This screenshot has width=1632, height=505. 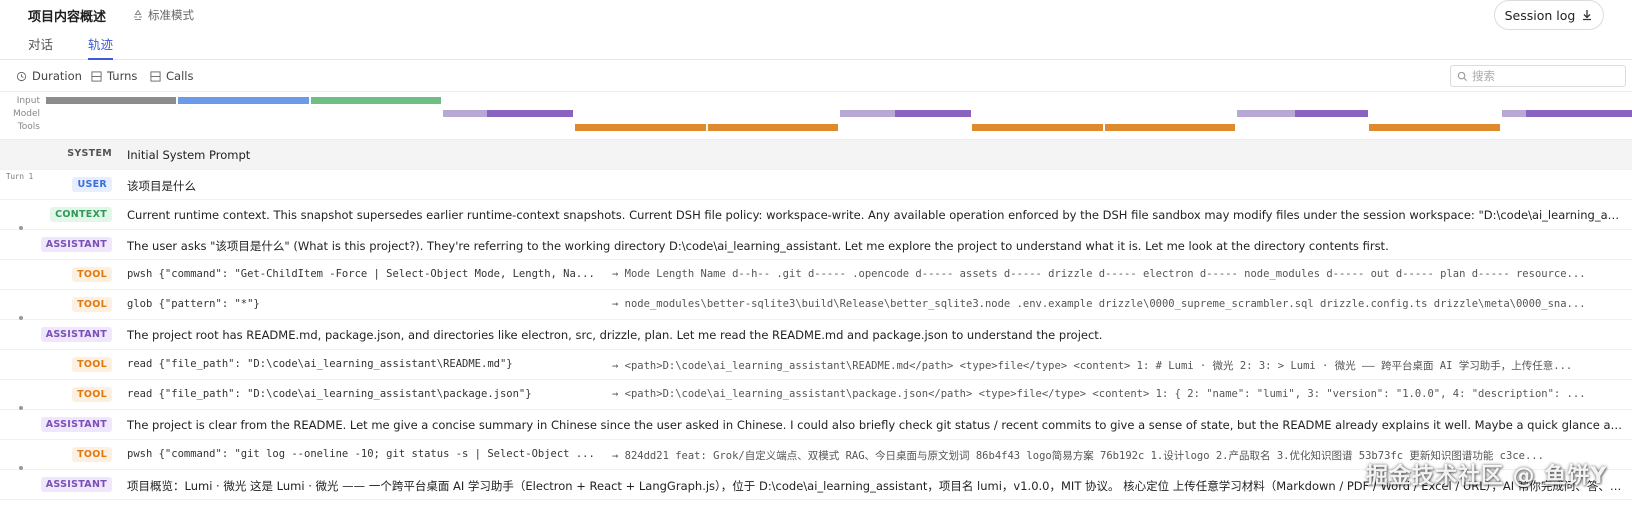 I want to click on calls-toggle: Calls, so click(x=171, y=76).